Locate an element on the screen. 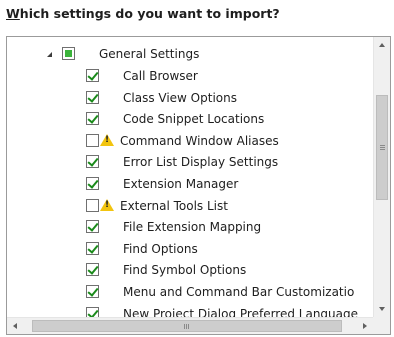  scroll-up-arrow-icon is located at coordinates (382, 45).